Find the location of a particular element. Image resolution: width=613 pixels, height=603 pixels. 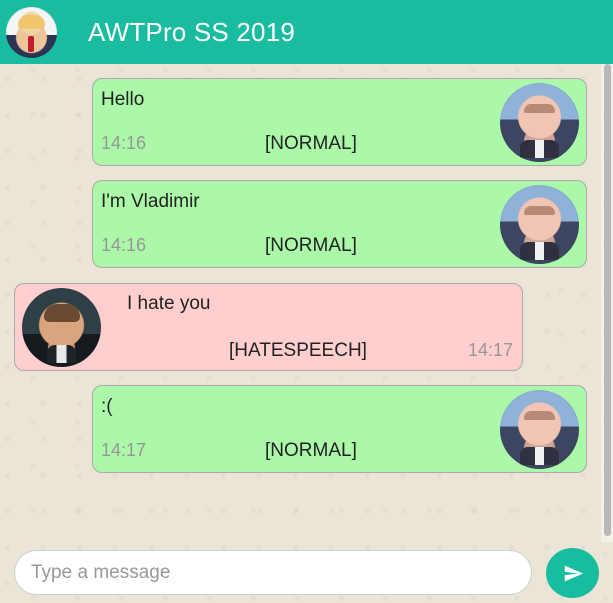

message-bubble: I hate you [HATESPEECH] 14:17 is located at coordinates (268, 327).